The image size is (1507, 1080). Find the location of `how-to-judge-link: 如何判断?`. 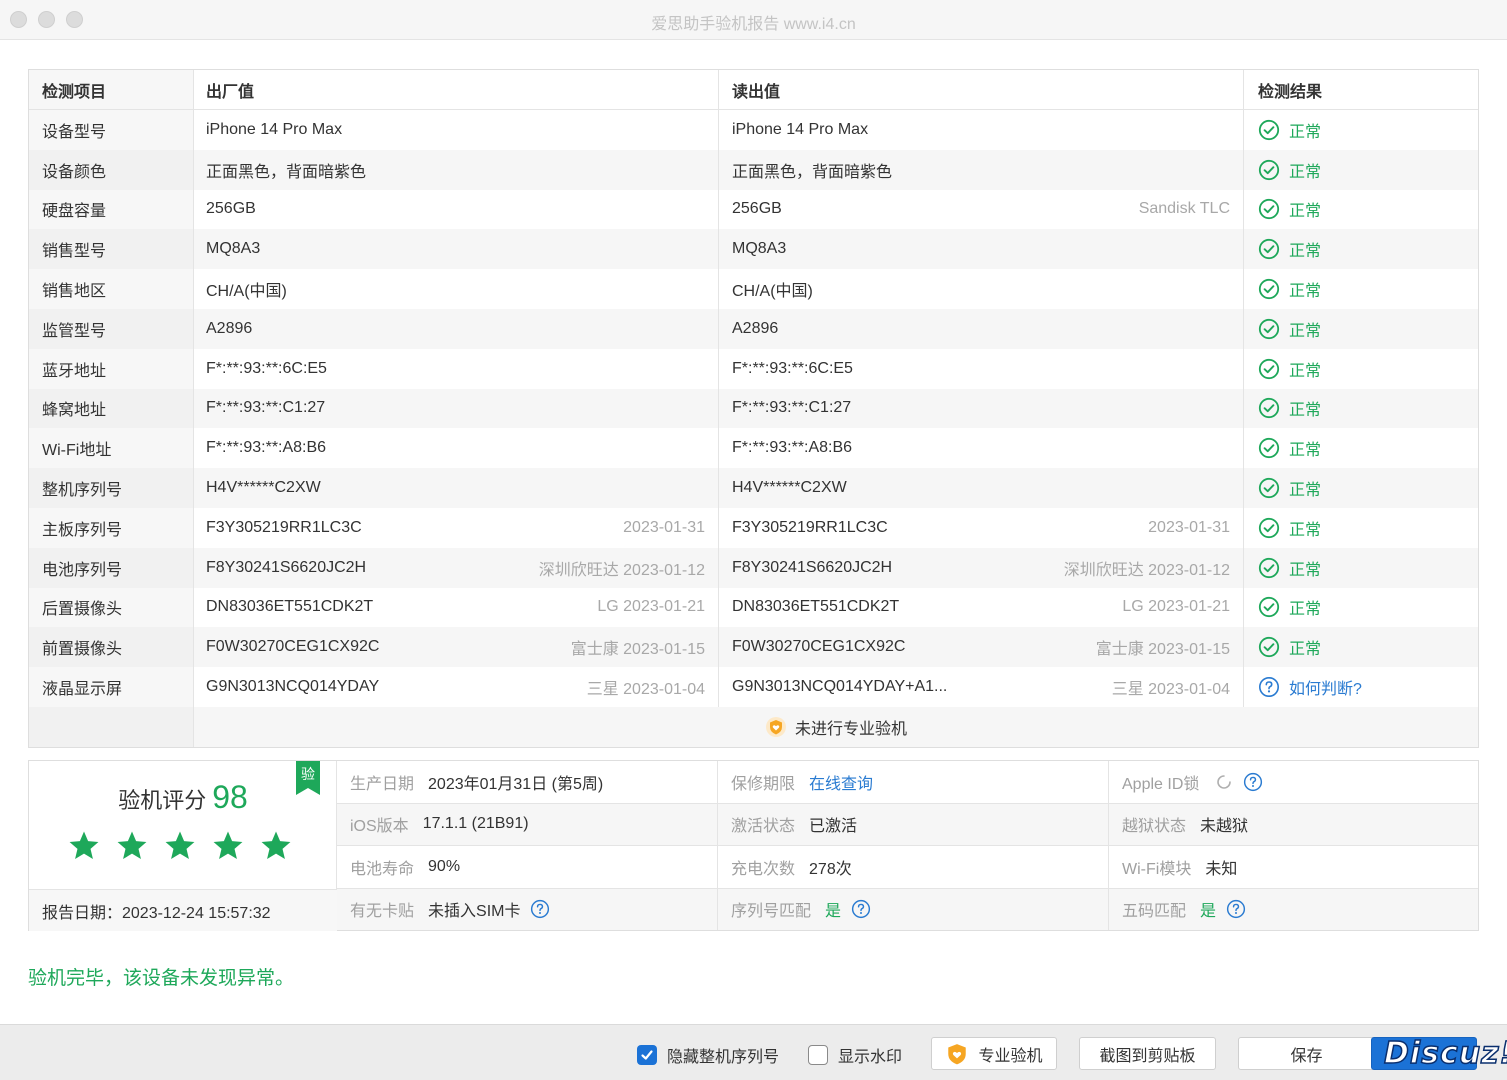

how-to-judge-link: 如何判断? is located at coordinates (1310, 687).